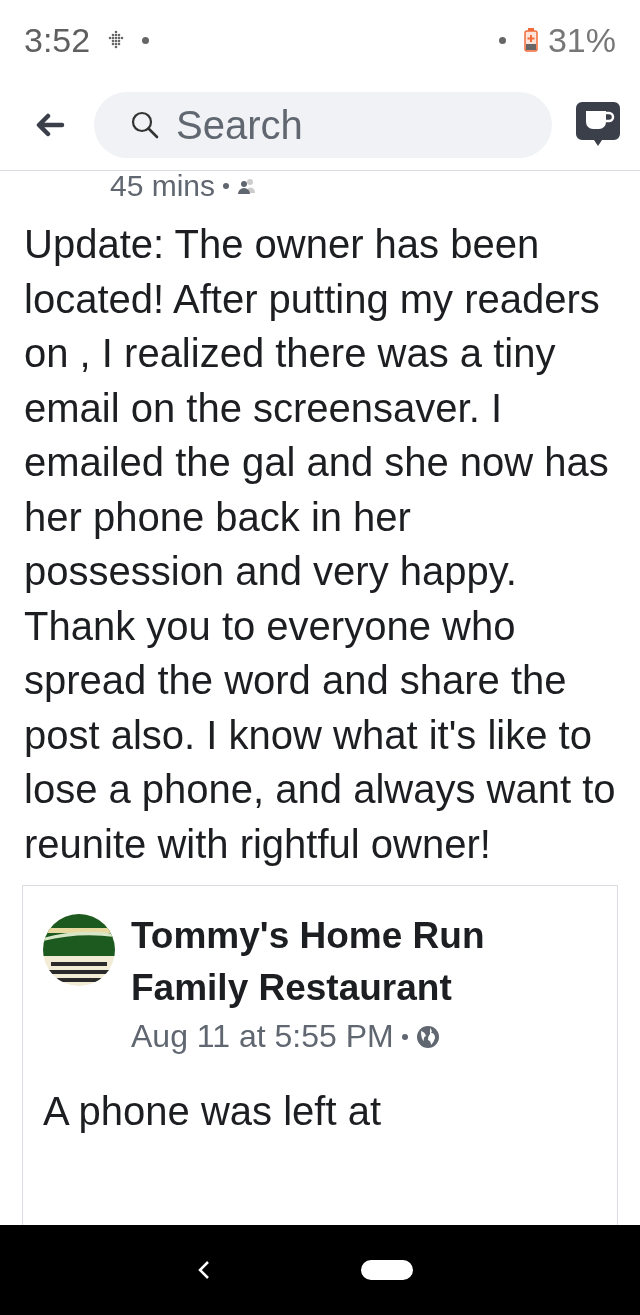  I want to click on status-time: 3:52, so click(57, 40).